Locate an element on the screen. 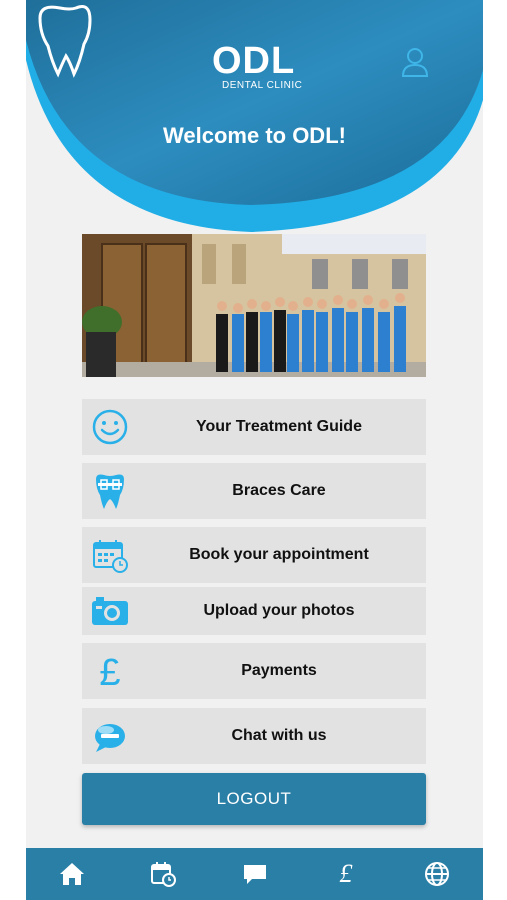 The height and width of the screenshot is (900, 507). home-icon is located at coordinates (71, 874).